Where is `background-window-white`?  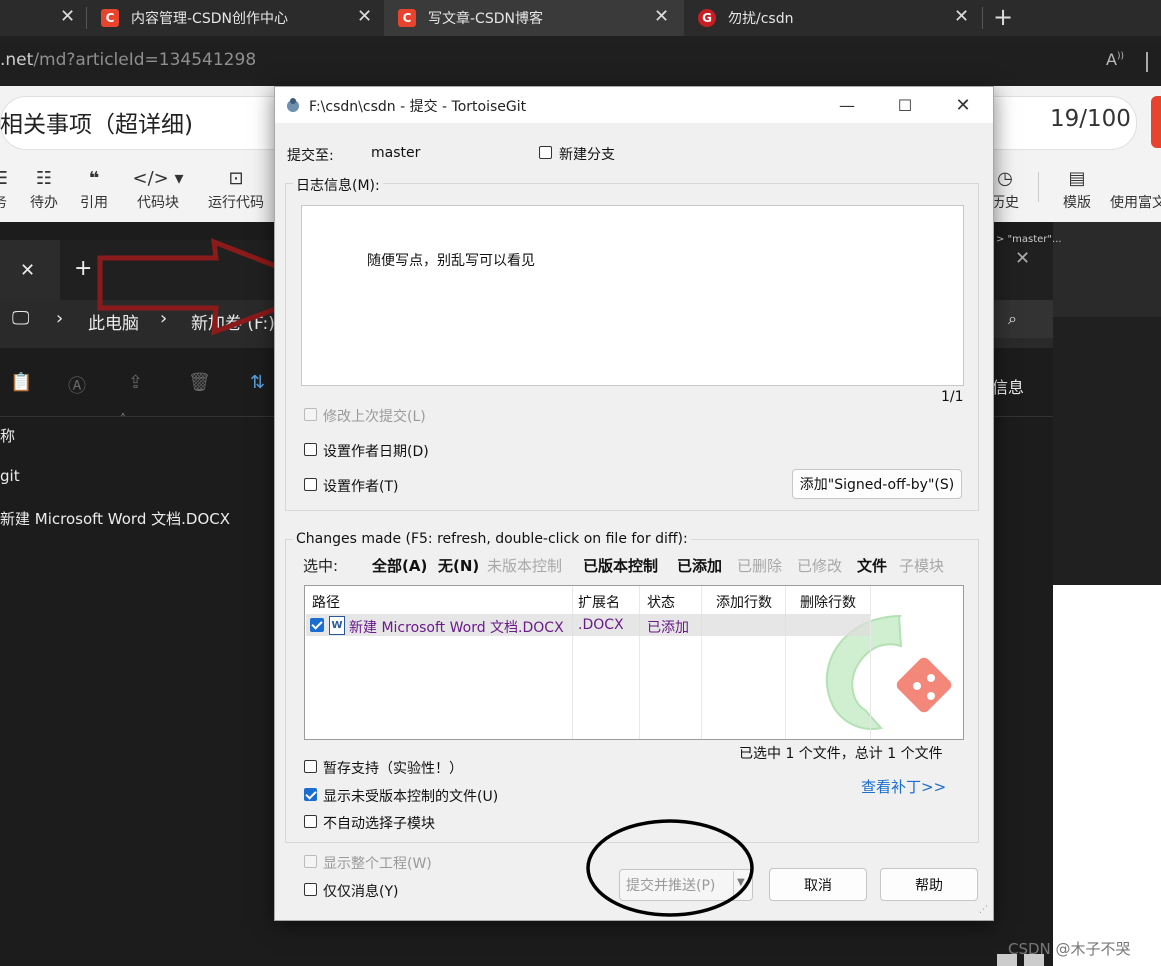 background-window-white is located at coordinates (1107, 775).